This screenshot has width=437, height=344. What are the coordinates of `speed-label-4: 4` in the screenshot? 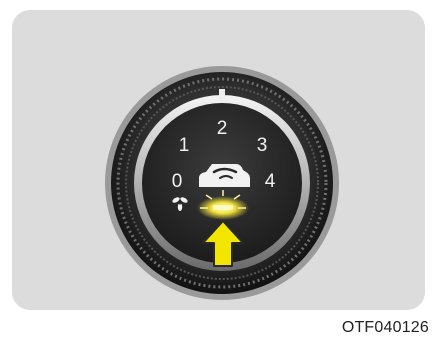 It's located at (270, 181).